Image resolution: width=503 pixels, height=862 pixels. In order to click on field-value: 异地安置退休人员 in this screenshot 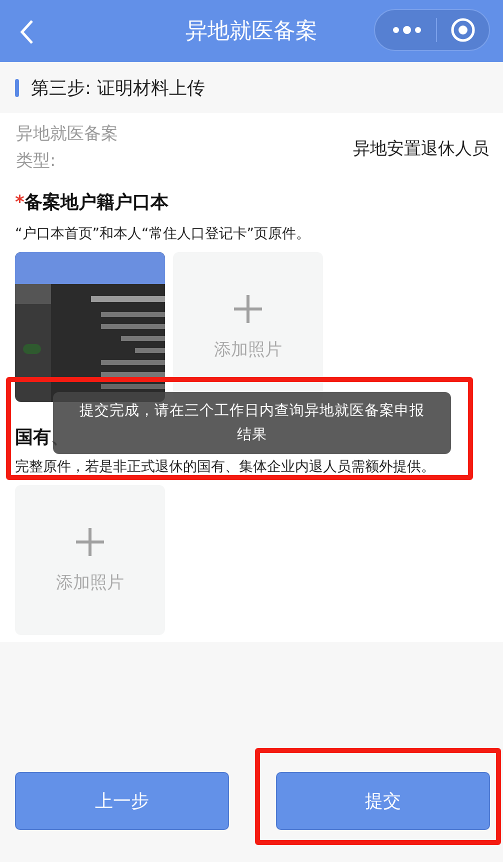, I will do `click(421, 149)`.